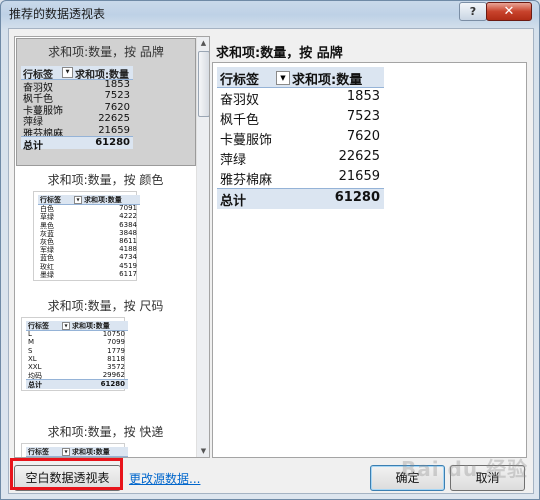  I want to click on thumbnail-row: M 7099, so click(77, 342).